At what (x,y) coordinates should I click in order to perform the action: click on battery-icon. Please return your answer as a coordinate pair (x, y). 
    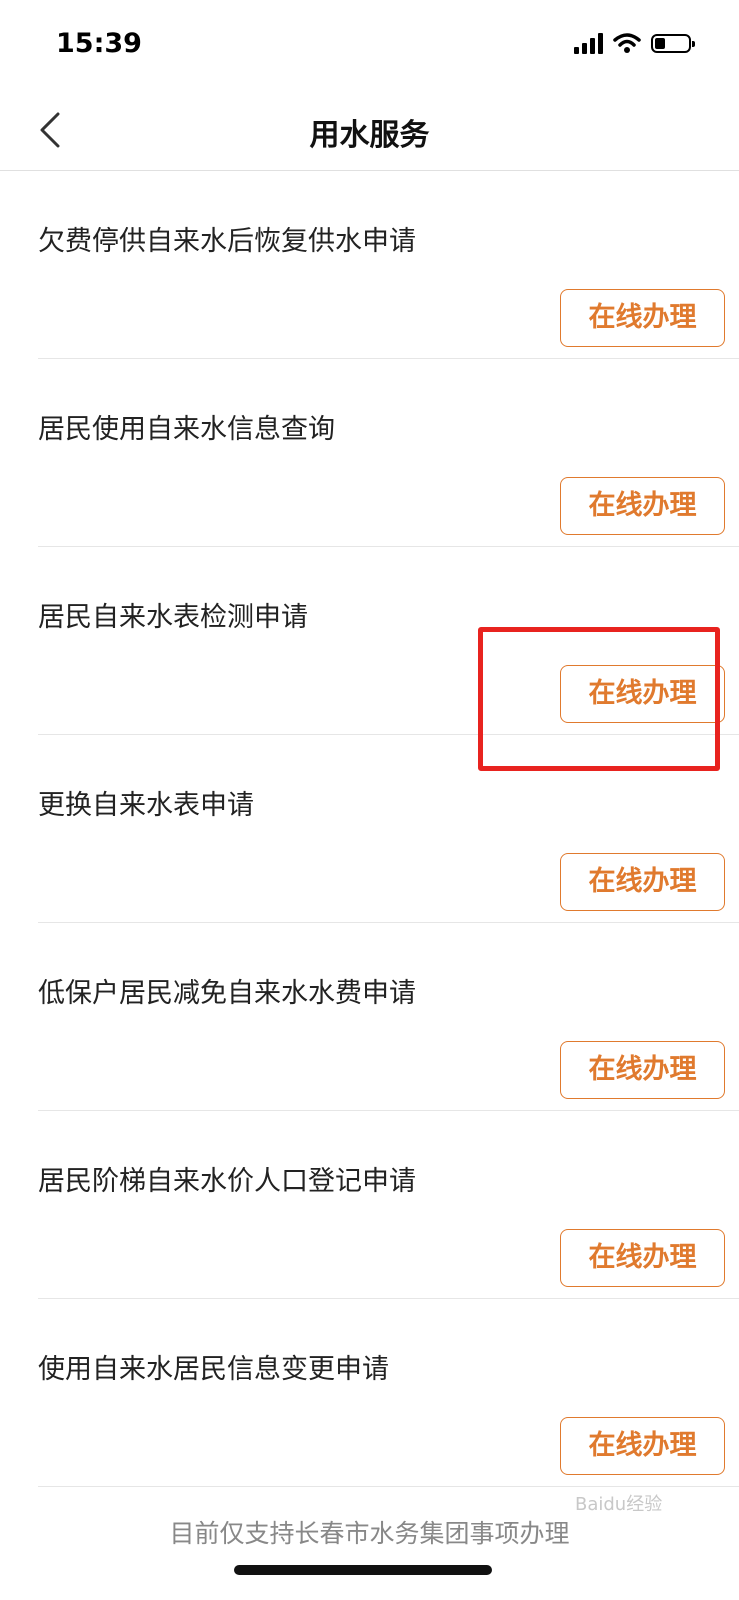
    Looking at the image, I should click on (673, 43).